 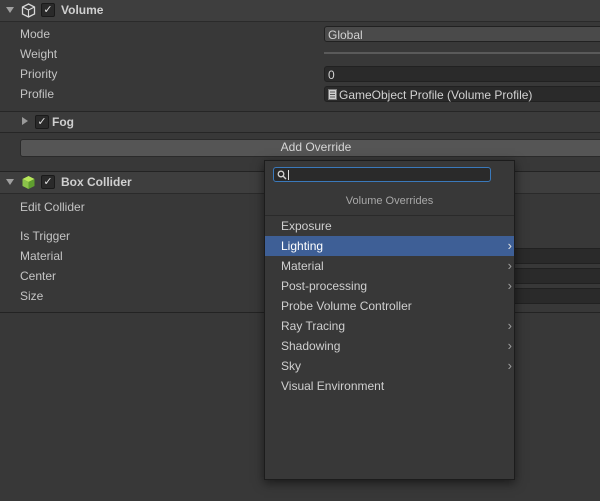 I want to click on dropdown-title: Volume Overrides, so click(x=389, y=201).